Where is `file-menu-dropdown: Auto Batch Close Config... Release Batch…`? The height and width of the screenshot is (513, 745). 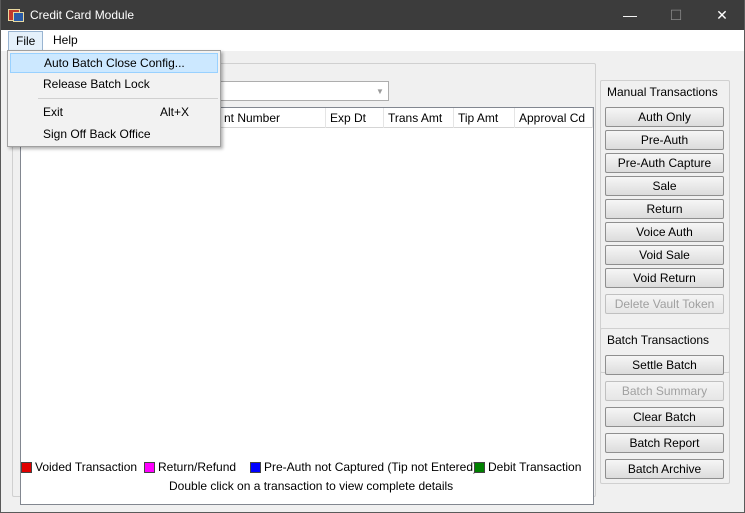 file-menu-dropdown: Auto Batch Close Config... Release Batch… is located at coordinates (114, 98).